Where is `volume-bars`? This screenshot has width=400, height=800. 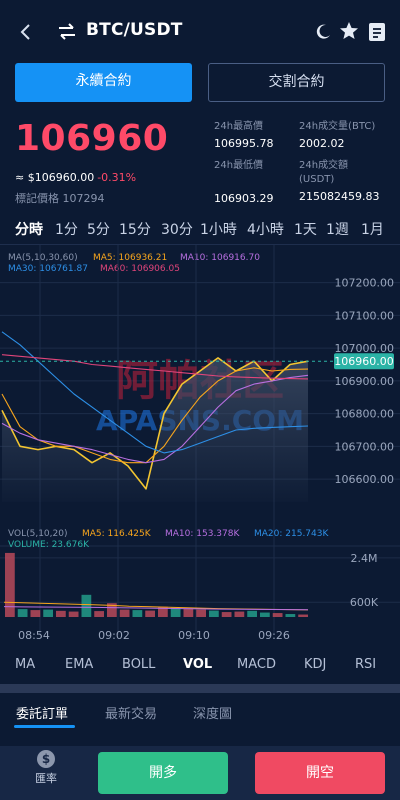
volume-bars is located at coordinates (156, 584).